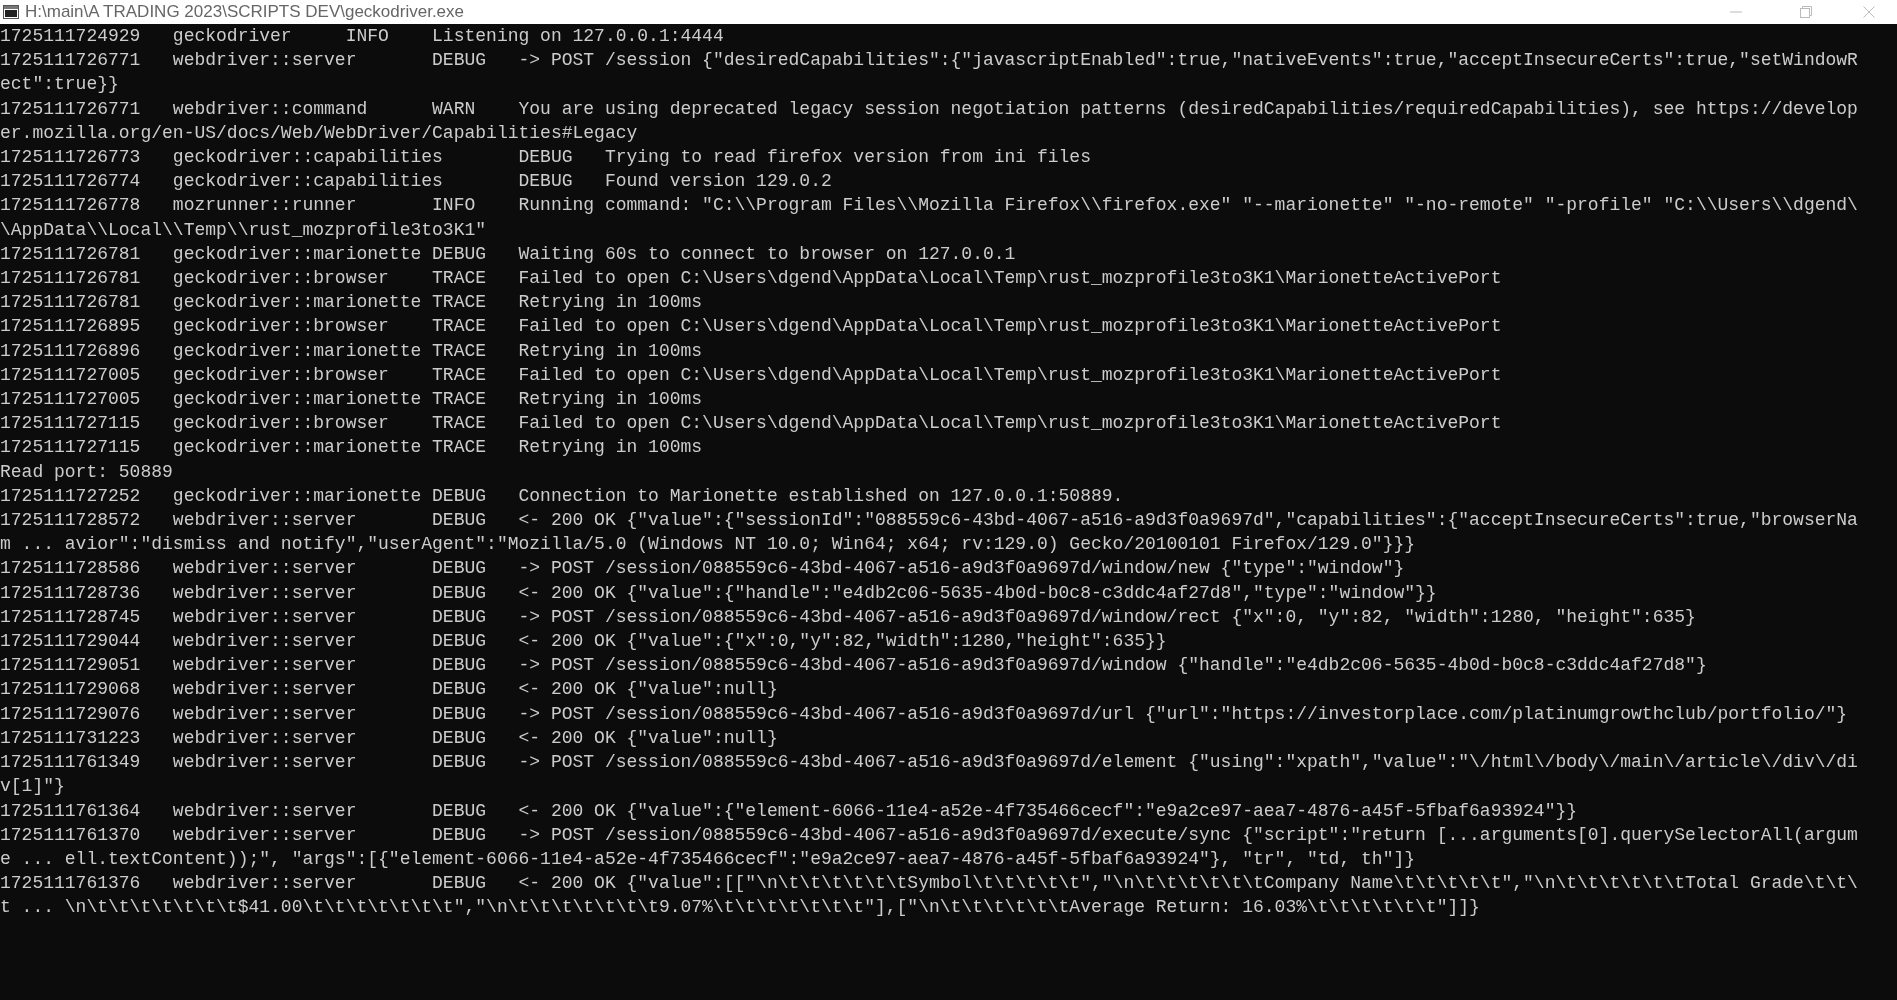 This screenshot has height=1000, width=1897. What do you see at coordinates (929, 109) in the screenshot?
I see `console-line: 1725111726771 webdriver::command WARN You are using deprecated legacy session negotiation patterns (desiredCapabilities/requiredCapabilities), see https://develop` at bounding box center [929, 109].